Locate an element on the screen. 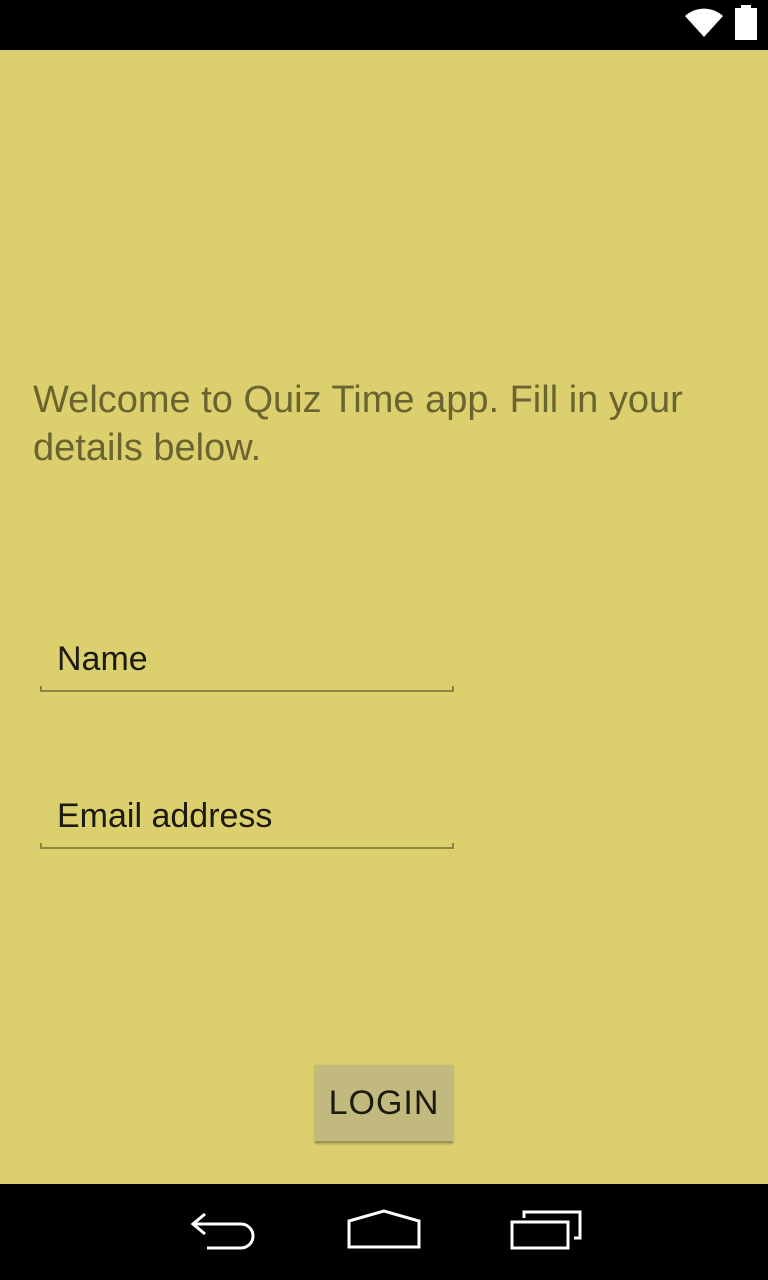 The image size is (768, 1280). wifi-icon is located at coordinates (704, 25).